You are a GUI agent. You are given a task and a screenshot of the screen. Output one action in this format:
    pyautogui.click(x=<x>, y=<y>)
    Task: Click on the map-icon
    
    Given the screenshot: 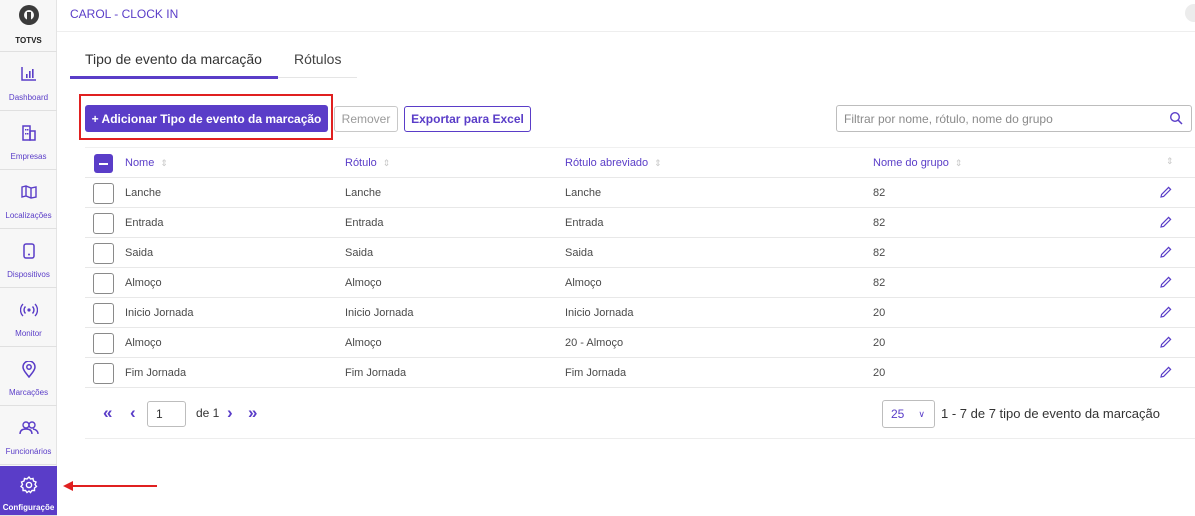 What is the action you would take?
    pyautogui.click(x=28, y=192)
    